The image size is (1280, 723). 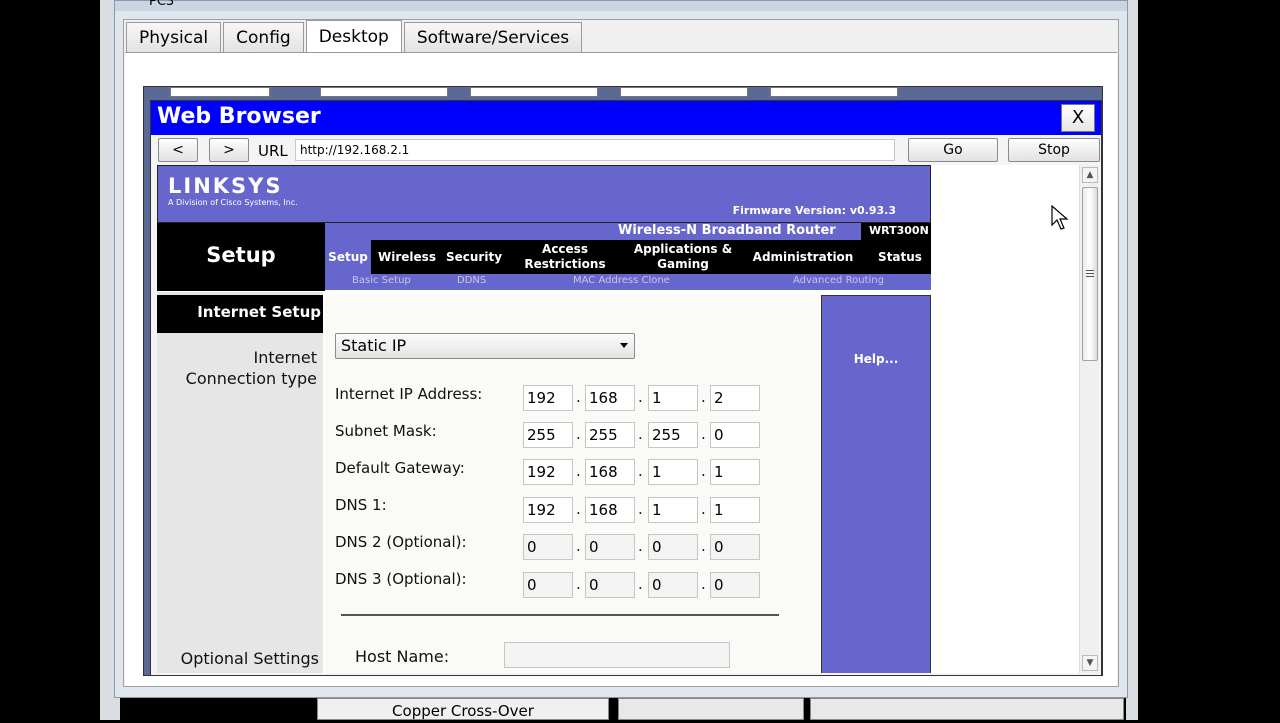 I want to click on url-label: URL, so click(x=273, y=151).